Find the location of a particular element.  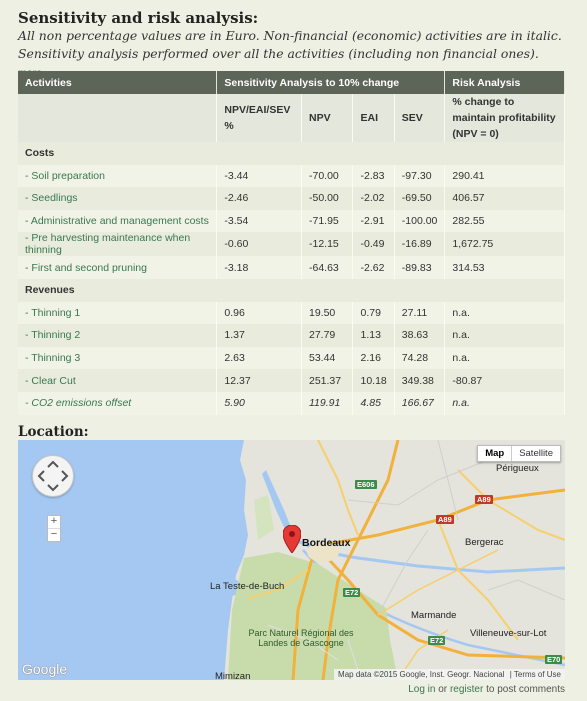

road-e606: E606 is located at coordinates (366, 484).